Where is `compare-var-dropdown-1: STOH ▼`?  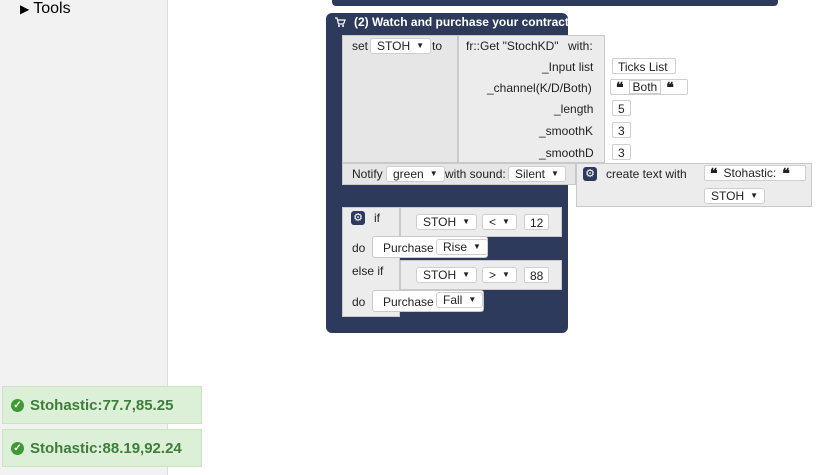 compare-var-dropdown-1: STOH ▼ is located at coordinates (447, 222).